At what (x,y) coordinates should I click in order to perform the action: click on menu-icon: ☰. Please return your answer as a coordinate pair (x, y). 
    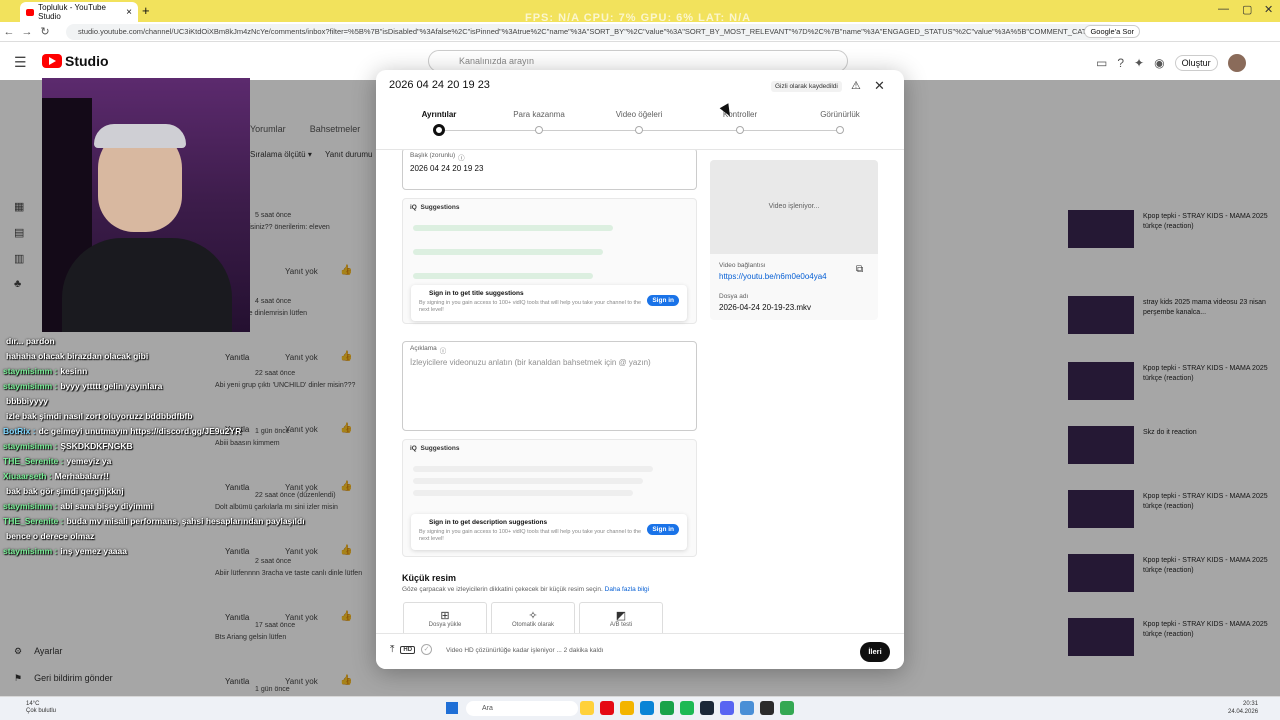
    Looking at the image, I should click on (20, 62).